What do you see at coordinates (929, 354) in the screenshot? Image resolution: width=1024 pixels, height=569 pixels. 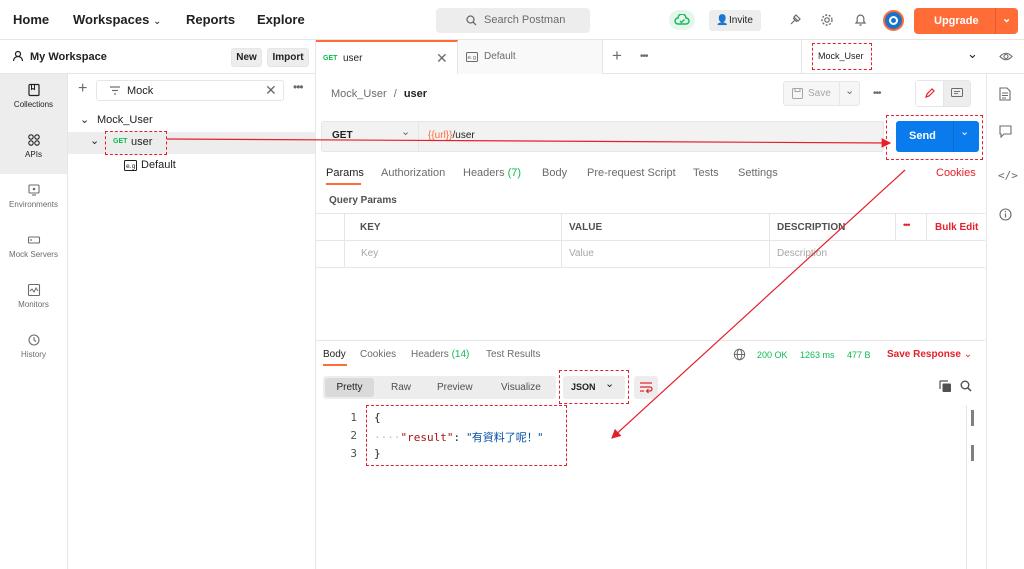 I see `save-response-button: Save Response ⌄` at bounding box center [929, 354].